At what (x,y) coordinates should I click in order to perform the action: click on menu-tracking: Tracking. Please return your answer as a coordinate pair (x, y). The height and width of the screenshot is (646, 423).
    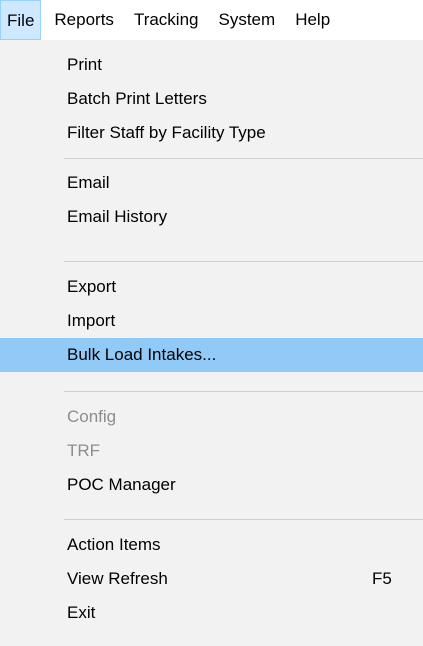
    Looking at the image, I should click on (166, 20).